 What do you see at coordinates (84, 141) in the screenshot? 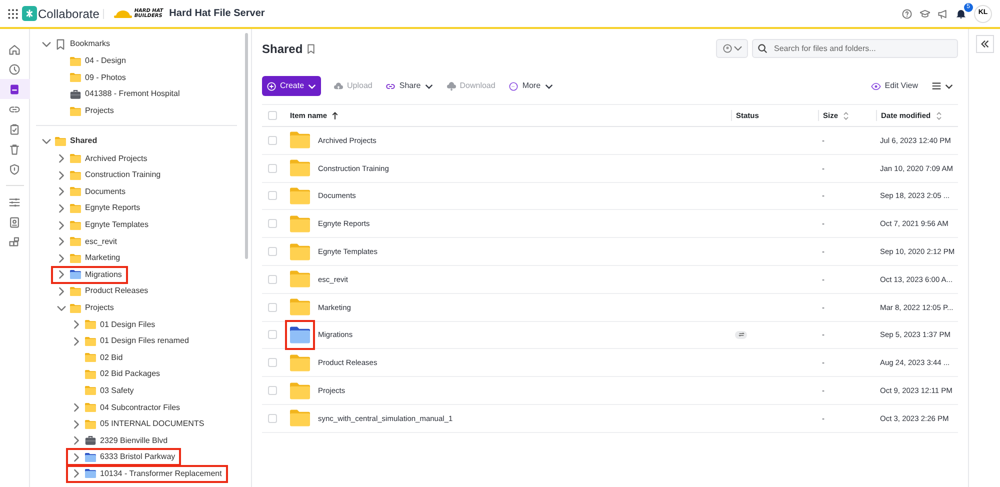
I see `tree-item: Shared` at bounding box center [84, 141].